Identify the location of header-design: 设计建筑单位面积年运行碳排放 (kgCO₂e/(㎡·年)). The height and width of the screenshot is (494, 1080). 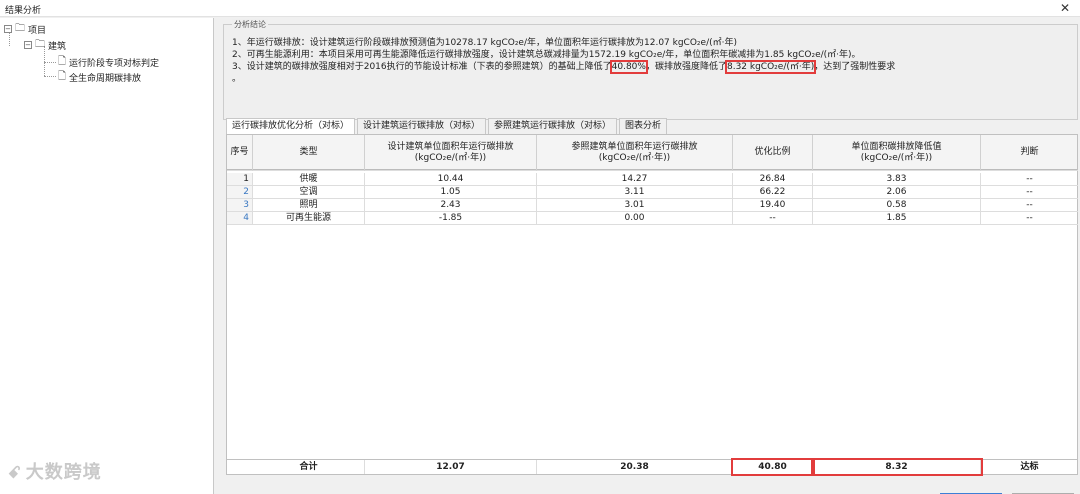
(451, 153).